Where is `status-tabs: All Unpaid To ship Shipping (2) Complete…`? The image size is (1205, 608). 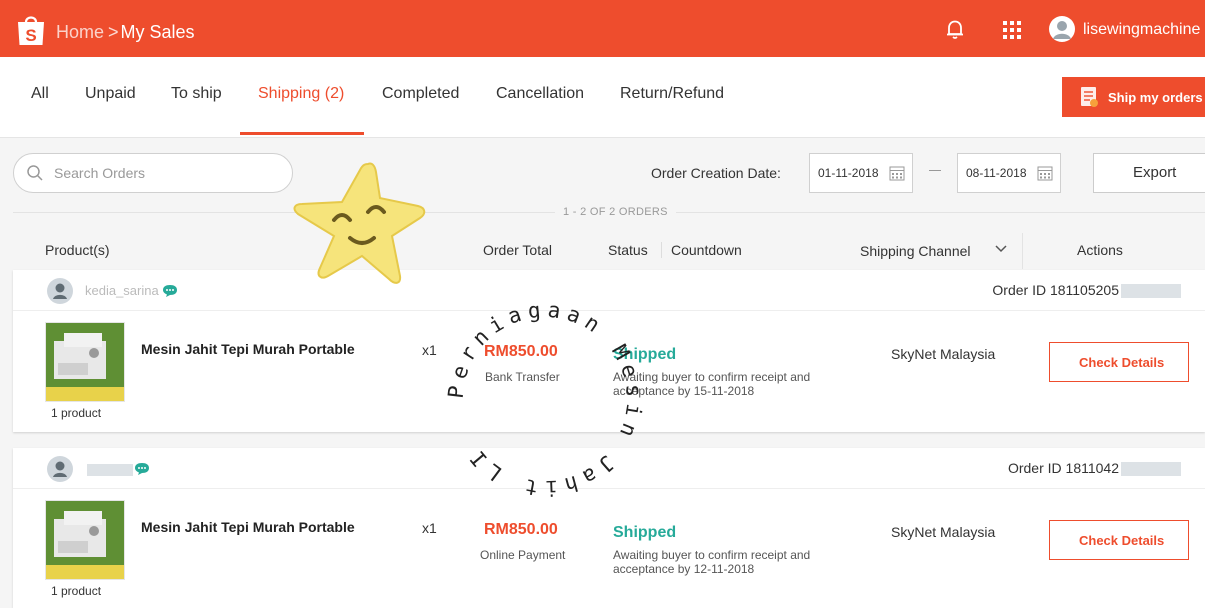
status-tabs: All Unpaid To ship Shipping (2) Complete… is located at coordinates (602, 97).